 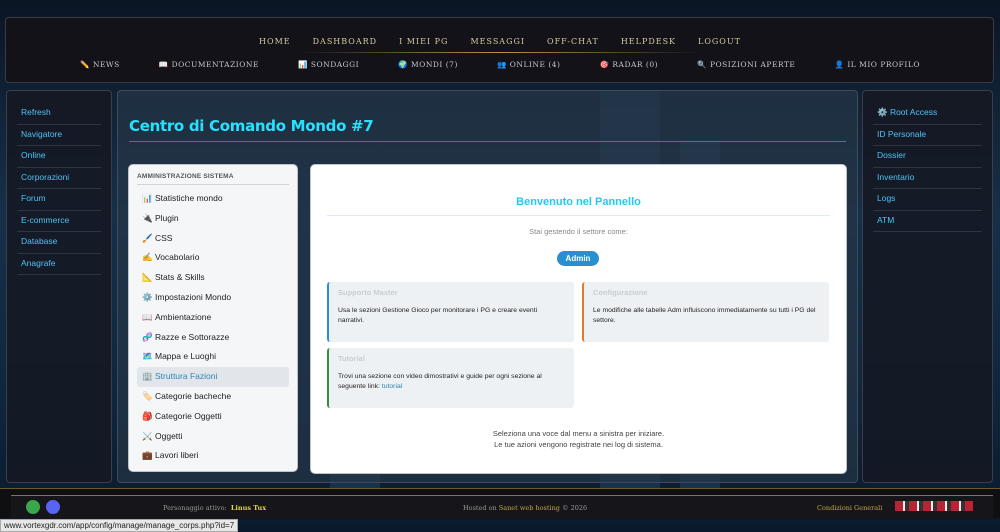 I want to click on admin-menu-label: Razze e Sottorazze, so click(x=192, y=336).